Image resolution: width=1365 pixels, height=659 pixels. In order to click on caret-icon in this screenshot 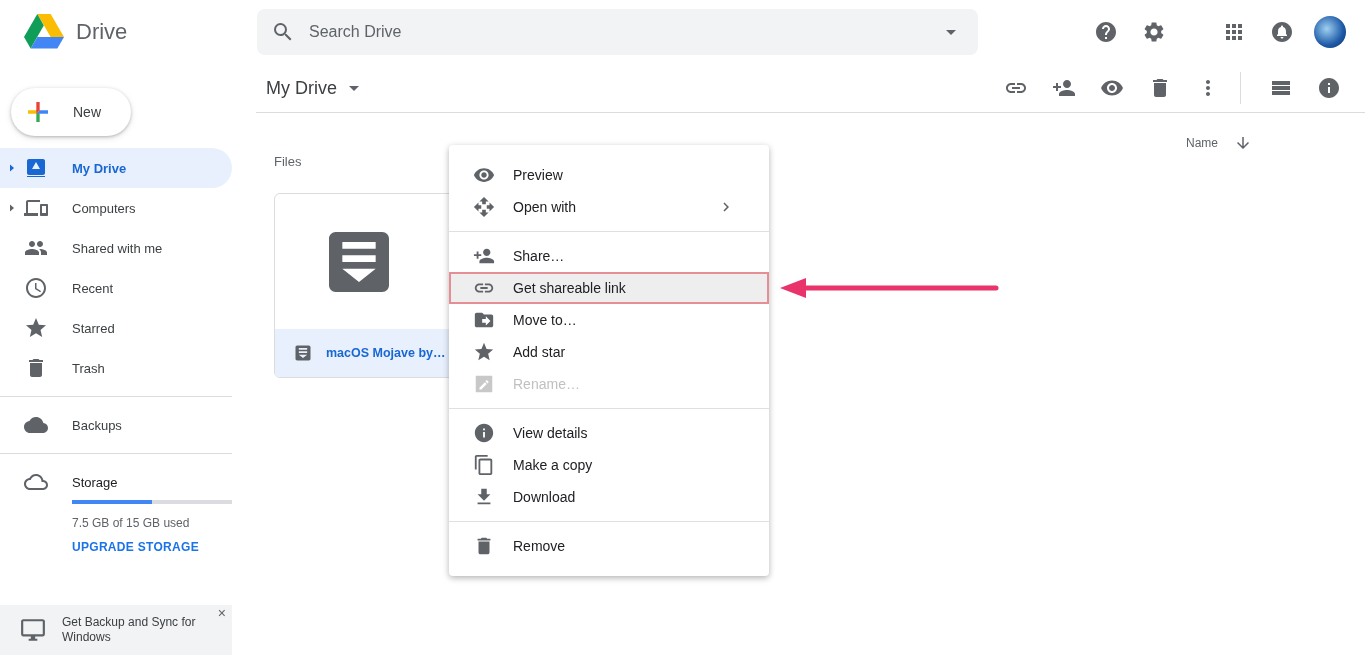, I will do `click(354, 88)`.